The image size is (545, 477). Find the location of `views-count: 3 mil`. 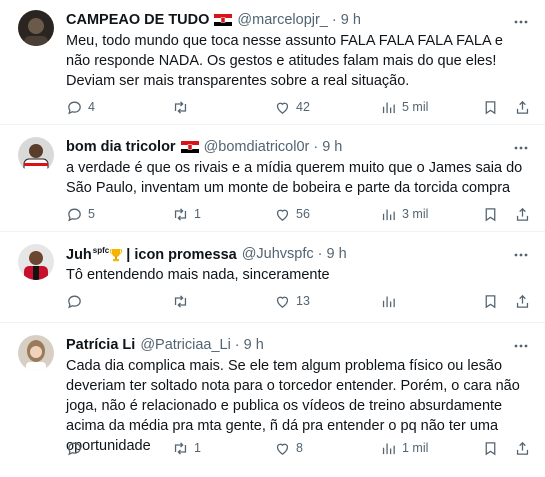

views-count: 3 mil is located at coordinates (415, 214).